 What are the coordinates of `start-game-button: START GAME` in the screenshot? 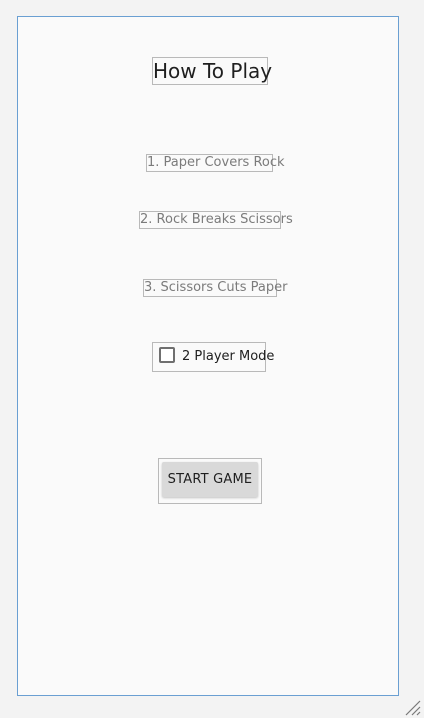 It's located at (210, 479).